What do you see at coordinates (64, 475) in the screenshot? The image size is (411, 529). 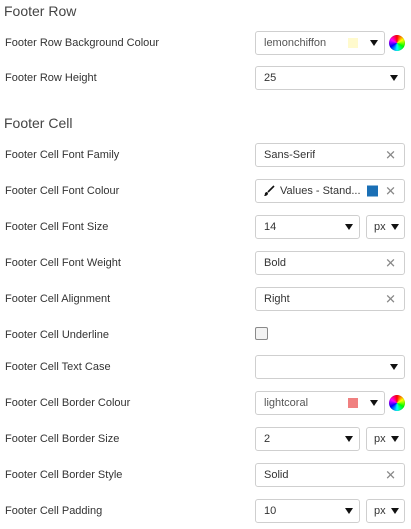 I see `label-border-style: Footer Cell Border Style` at bounding box center [64, 475].